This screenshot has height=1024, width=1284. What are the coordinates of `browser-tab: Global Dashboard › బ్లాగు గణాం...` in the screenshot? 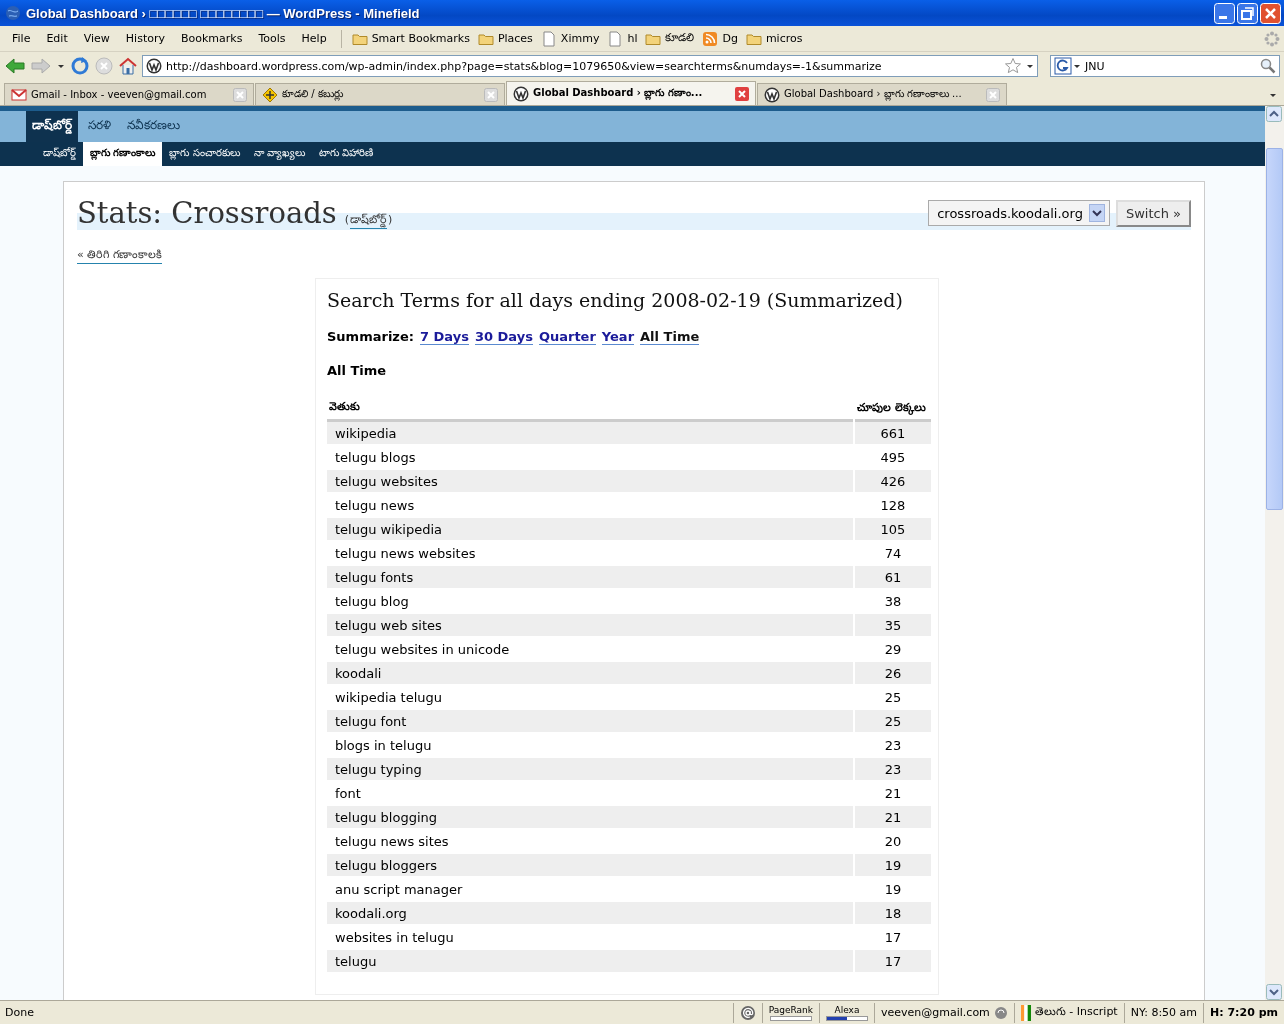 It's located at (631, 93).